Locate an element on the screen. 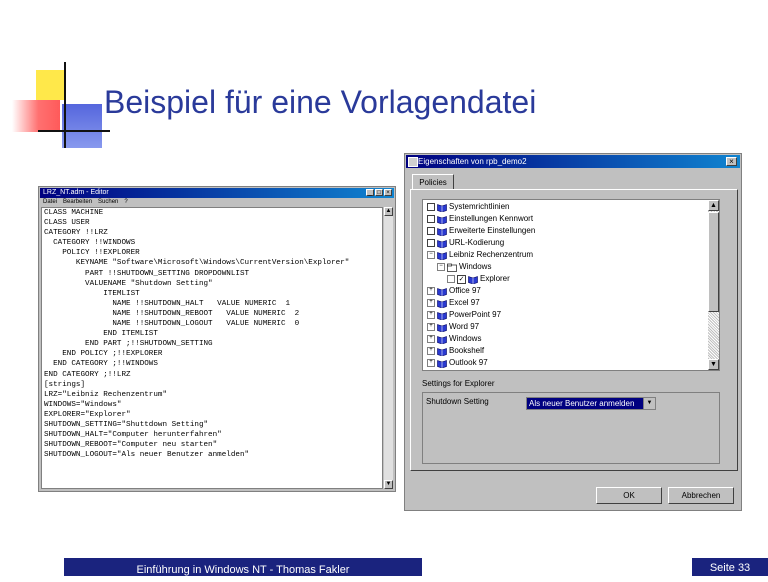 The height and width of the screenshot is (582, 768). code-line: VALUENAME "Shutdown Setting" is located at coordinates (128, 283).